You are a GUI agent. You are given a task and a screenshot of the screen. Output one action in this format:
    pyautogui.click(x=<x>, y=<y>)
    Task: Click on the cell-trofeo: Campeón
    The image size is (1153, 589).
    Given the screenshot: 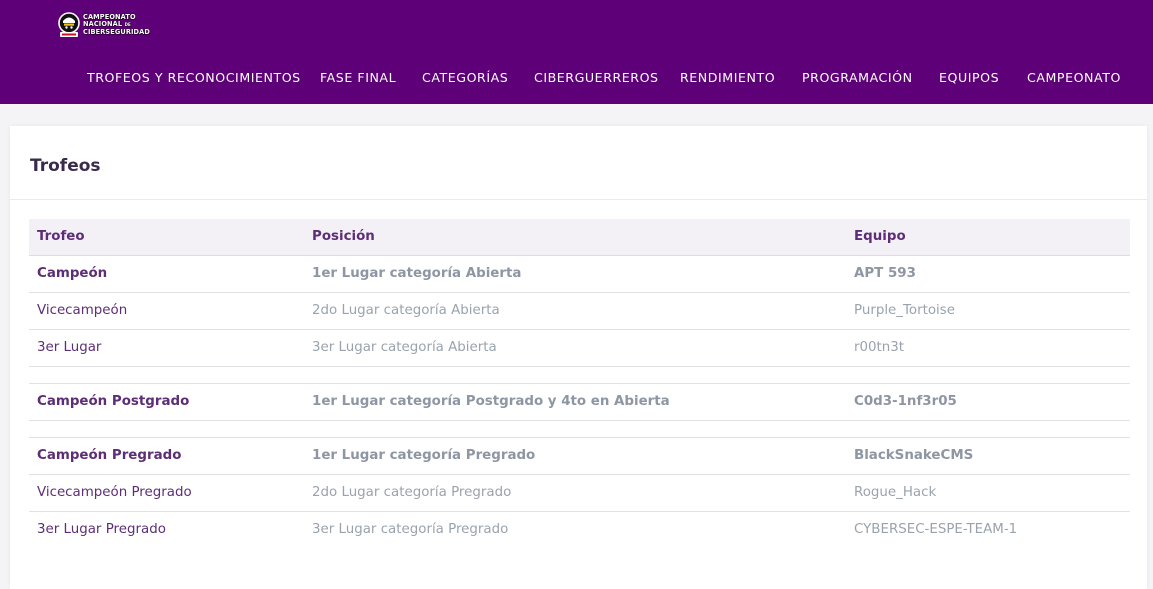 What is the action you would take?
    pyautogui.click(x=72, y=273)
    